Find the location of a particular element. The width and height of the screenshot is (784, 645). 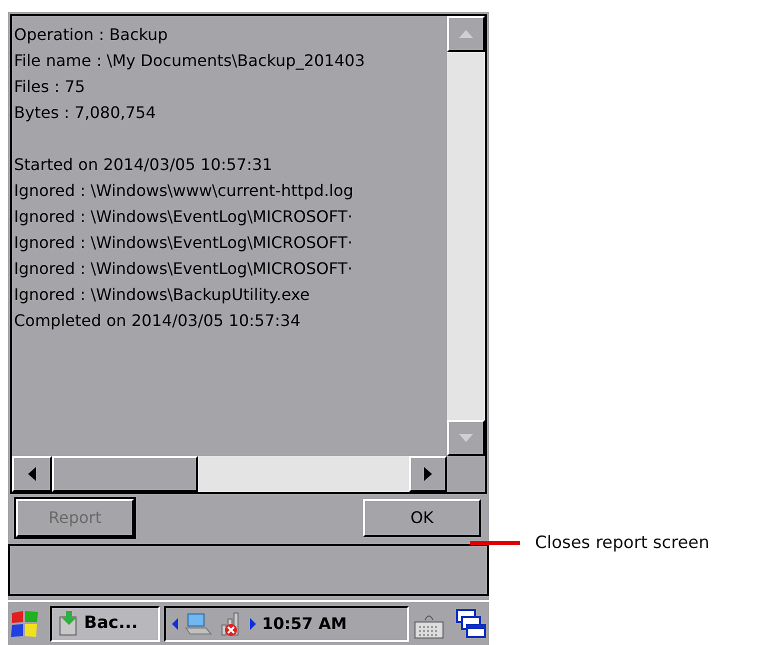

scroll-right-button is located at coordinates (428, 474).